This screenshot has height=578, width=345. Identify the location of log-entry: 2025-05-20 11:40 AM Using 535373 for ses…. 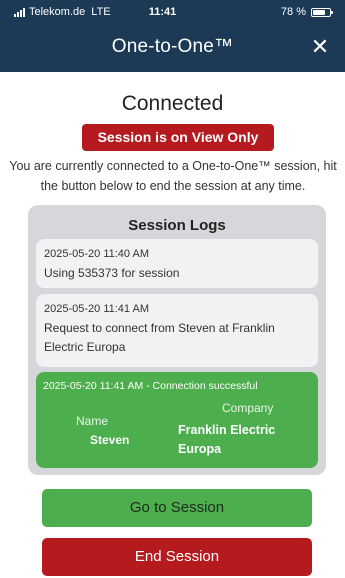
(177, 263).